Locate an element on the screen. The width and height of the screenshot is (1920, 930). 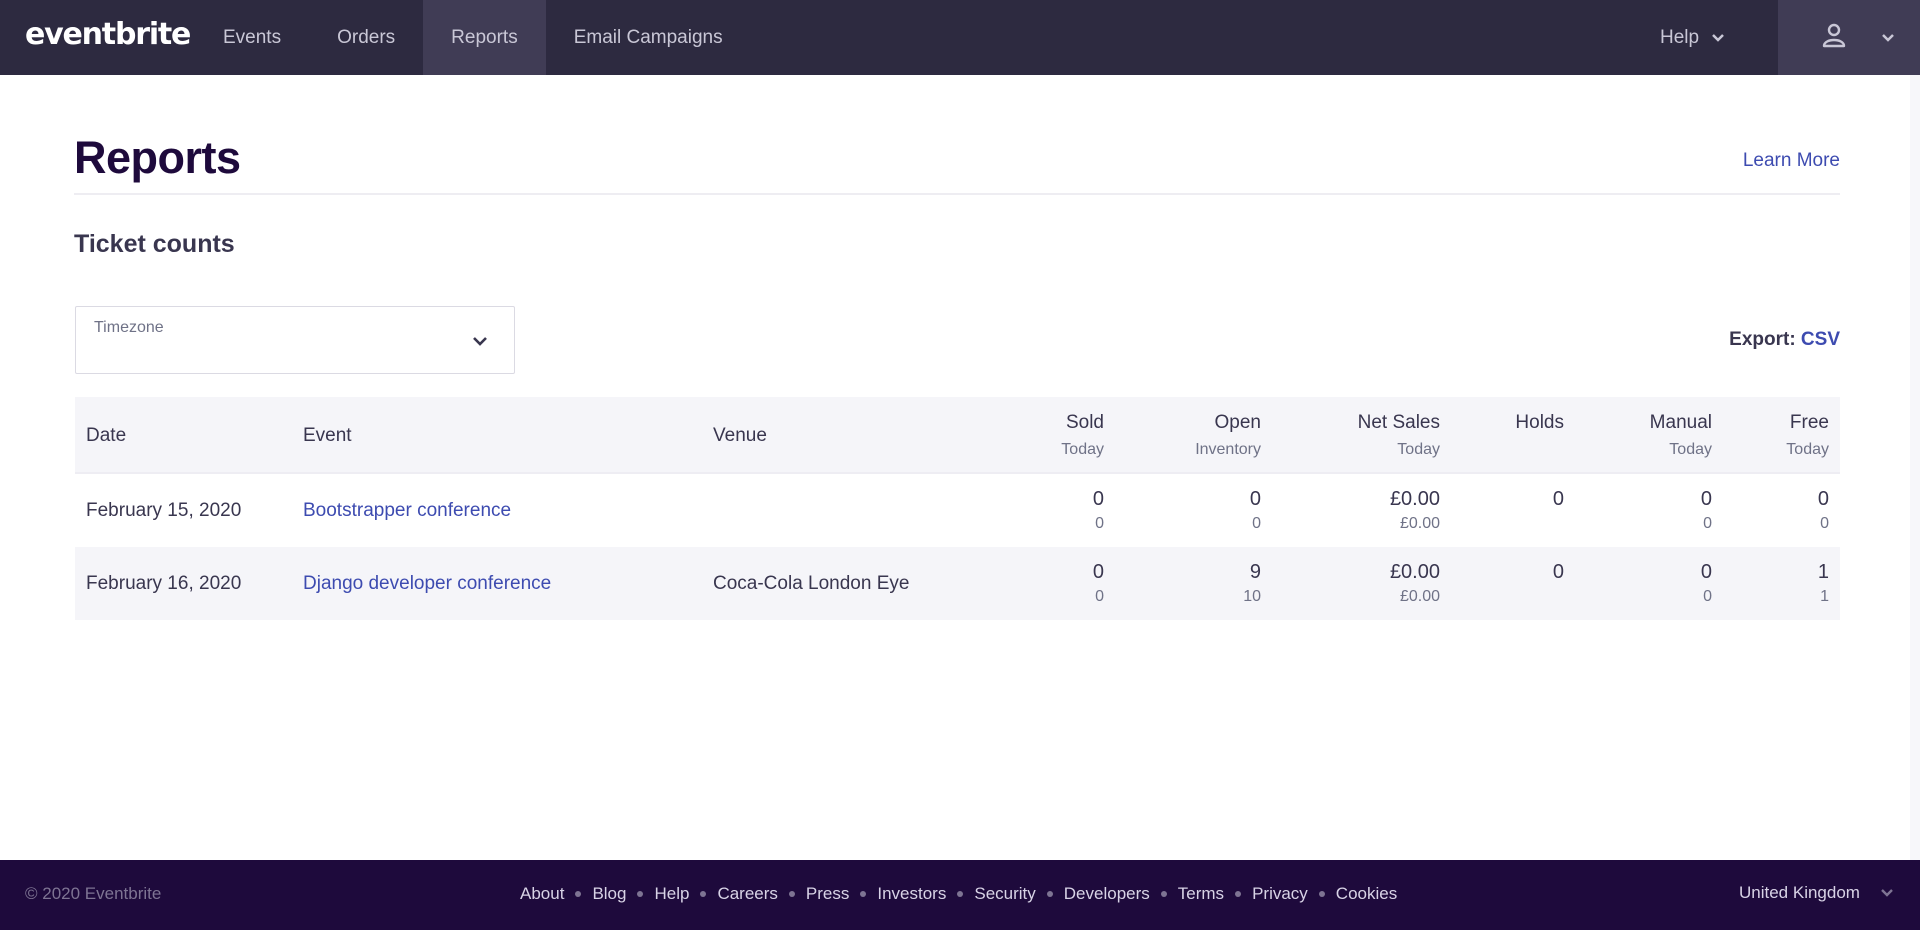
col-header-sold: Sold Today is located at coordinates (1082, 435).